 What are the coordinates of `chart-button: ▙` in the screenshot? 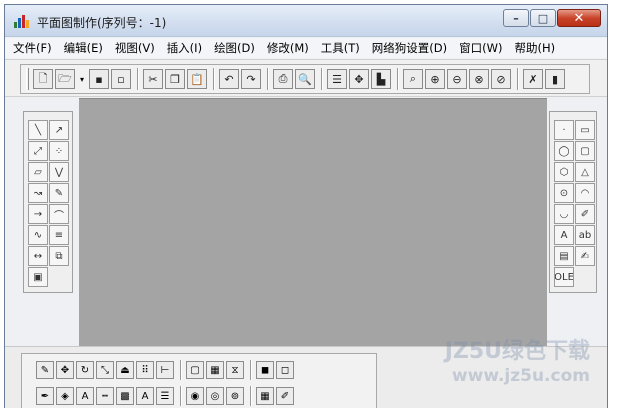 It's located at (381, 79).